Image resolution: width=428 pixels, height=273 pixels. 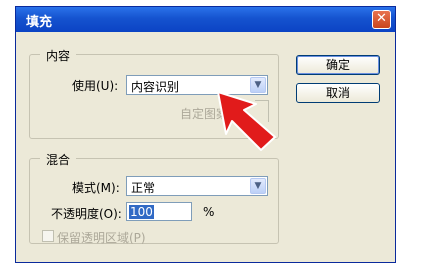 What do you see at coordinates (197, 186) in the screenshot?
I see `mode-select: 正常 ▼` at bounding box center [197, 186].